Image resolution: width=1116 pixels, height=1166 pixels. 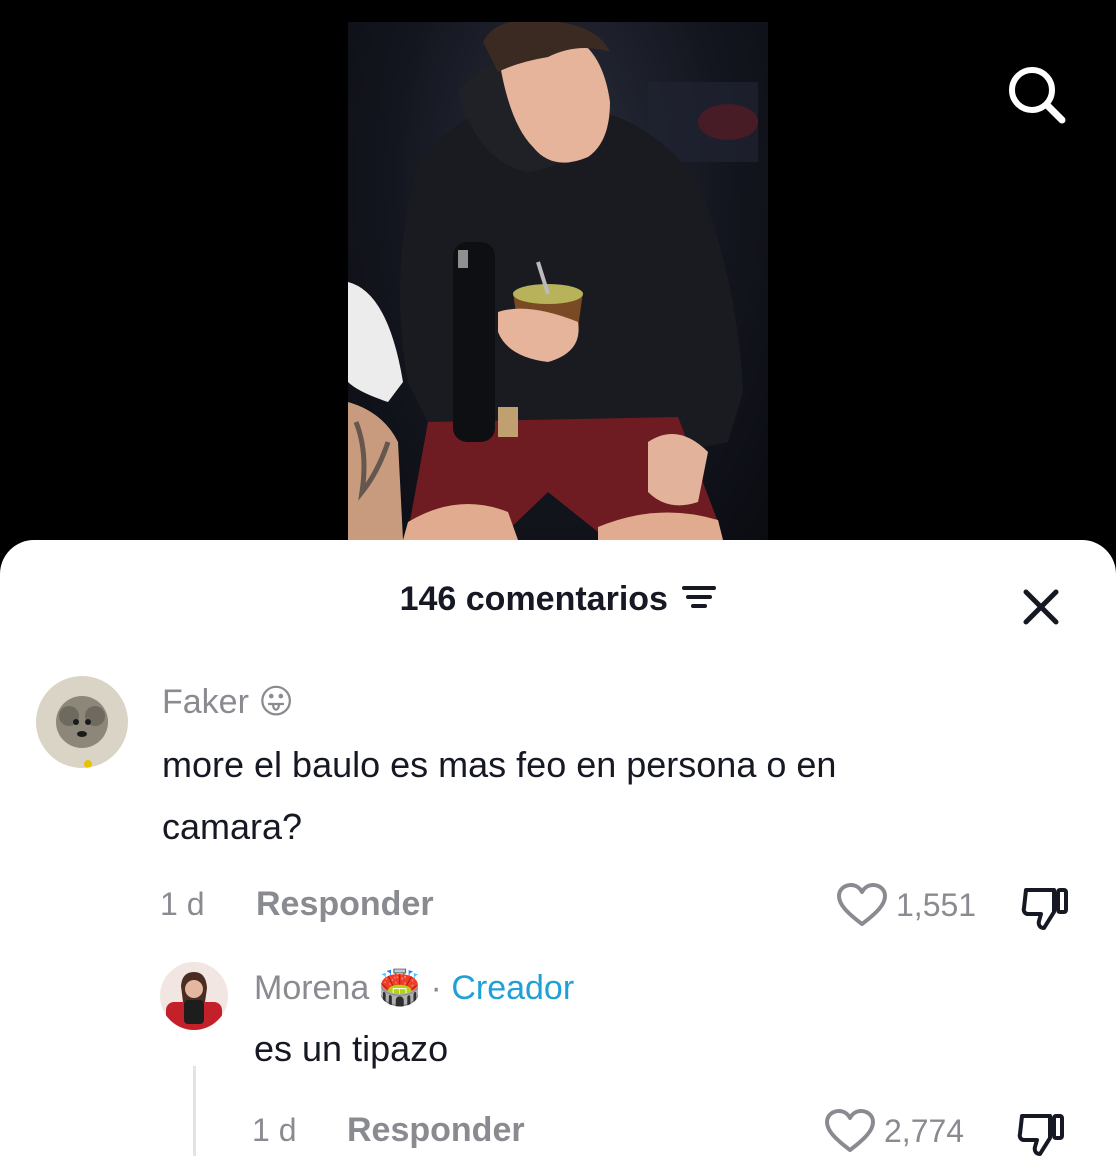 I want to click on reply-button: Responder, so click(x=345, y=904).